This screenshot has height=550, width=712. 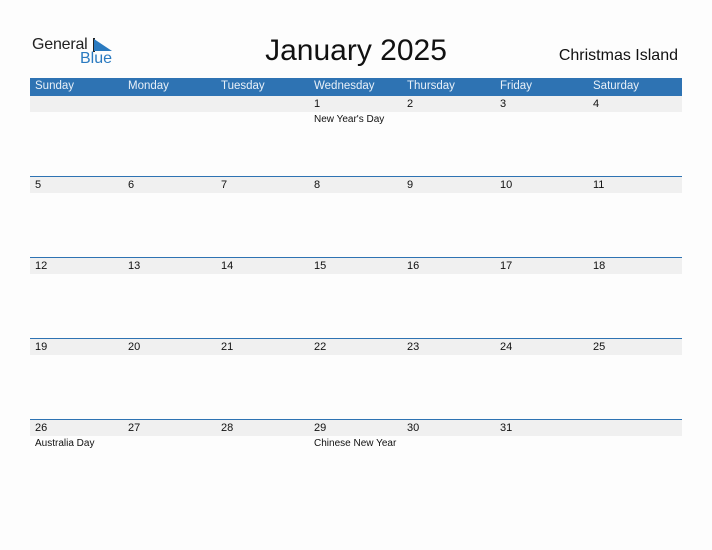 I want to click on day-number: 15, so click(x=320, y=266).